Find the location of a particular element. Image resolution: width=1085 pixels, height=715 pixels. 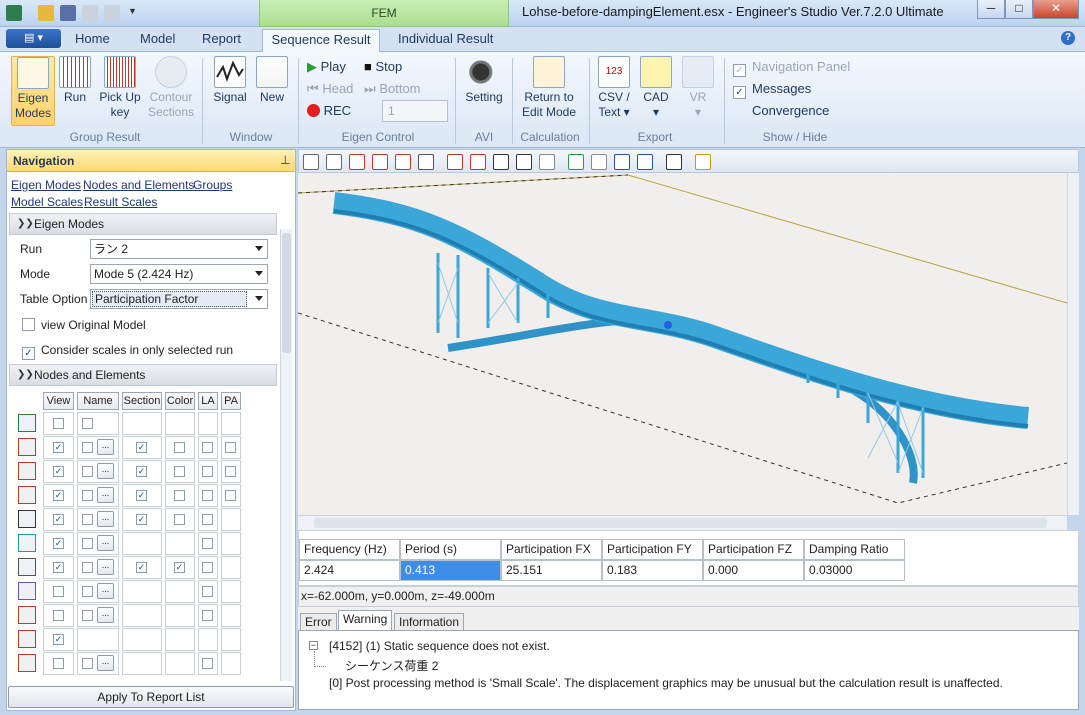

link-eigen-modes: Eigen Modes is located at coordinates (46, 185).